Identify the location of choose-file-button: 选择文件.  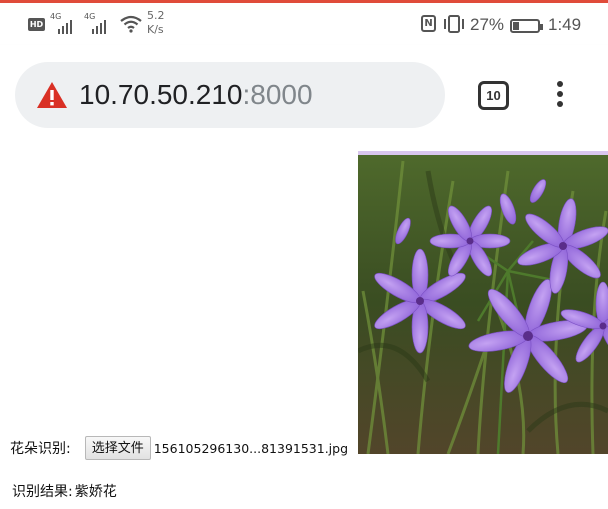
(117, 448).